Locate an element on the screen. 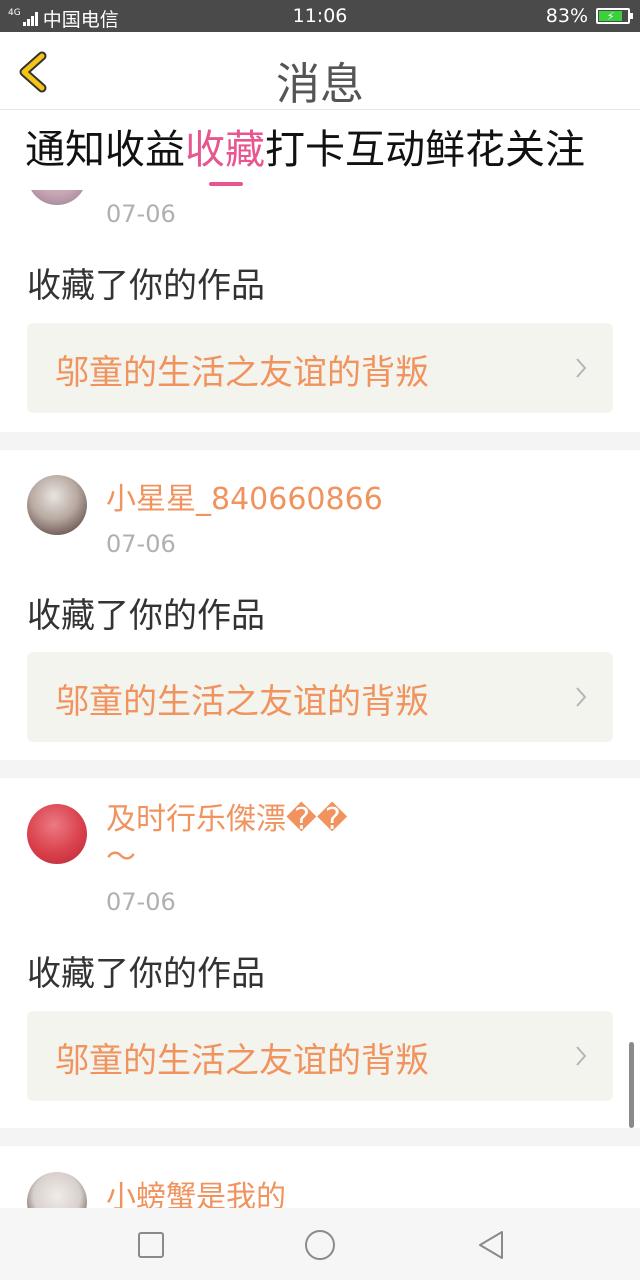  tab-notice: 通知 is located at coordinates (65, 154).